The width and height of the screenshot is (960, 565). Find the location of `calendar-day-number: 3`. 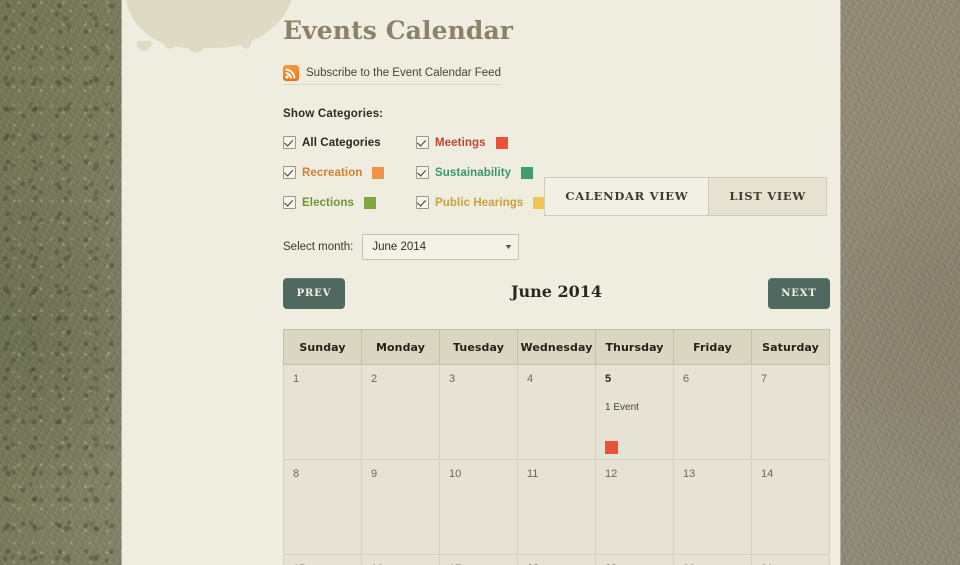

calendar-day-number: 3 is located at coordinates (452, 379).